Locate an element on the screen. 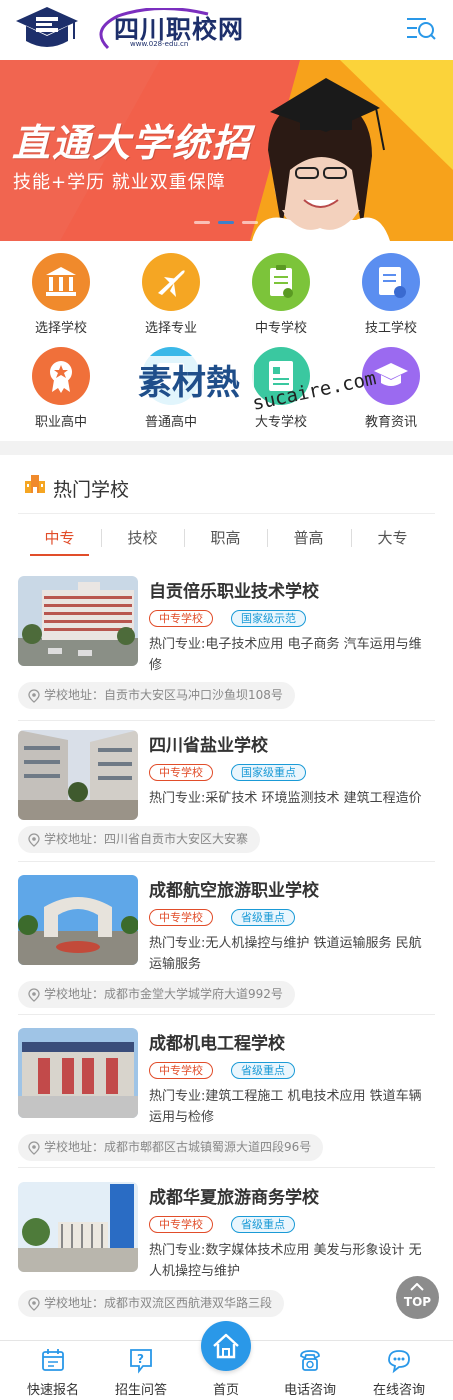  school-address-text: 学校地址：自贡市大安区马冲口沙鱼坝108号 is located at coordinates (163, 695).